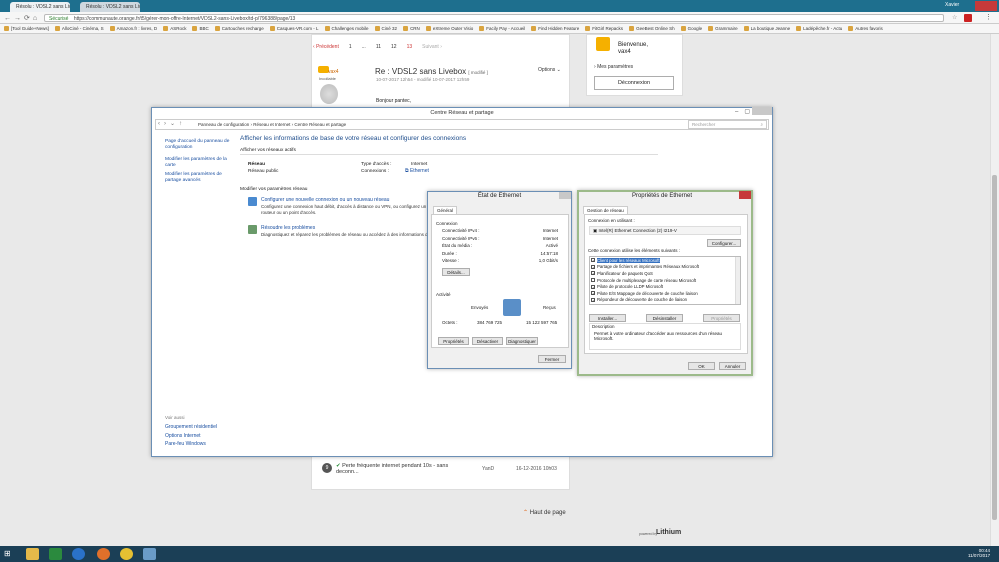 The width and height of the screenshot is (999, 562). What do you see at coordinates (555, 28) in the screenshot?
I see `bookmark-item: Find Hidden Feature` at bounding box center [555, 28].